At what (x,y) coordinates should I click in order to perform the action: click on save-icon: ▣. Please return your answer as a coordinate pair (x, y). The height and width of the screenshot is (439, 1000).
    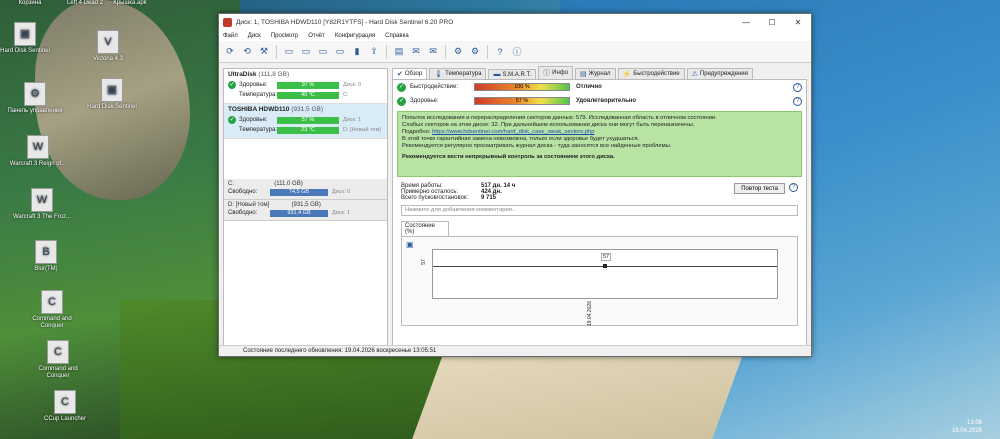
    Looking at the image, I should click on (410, 244).